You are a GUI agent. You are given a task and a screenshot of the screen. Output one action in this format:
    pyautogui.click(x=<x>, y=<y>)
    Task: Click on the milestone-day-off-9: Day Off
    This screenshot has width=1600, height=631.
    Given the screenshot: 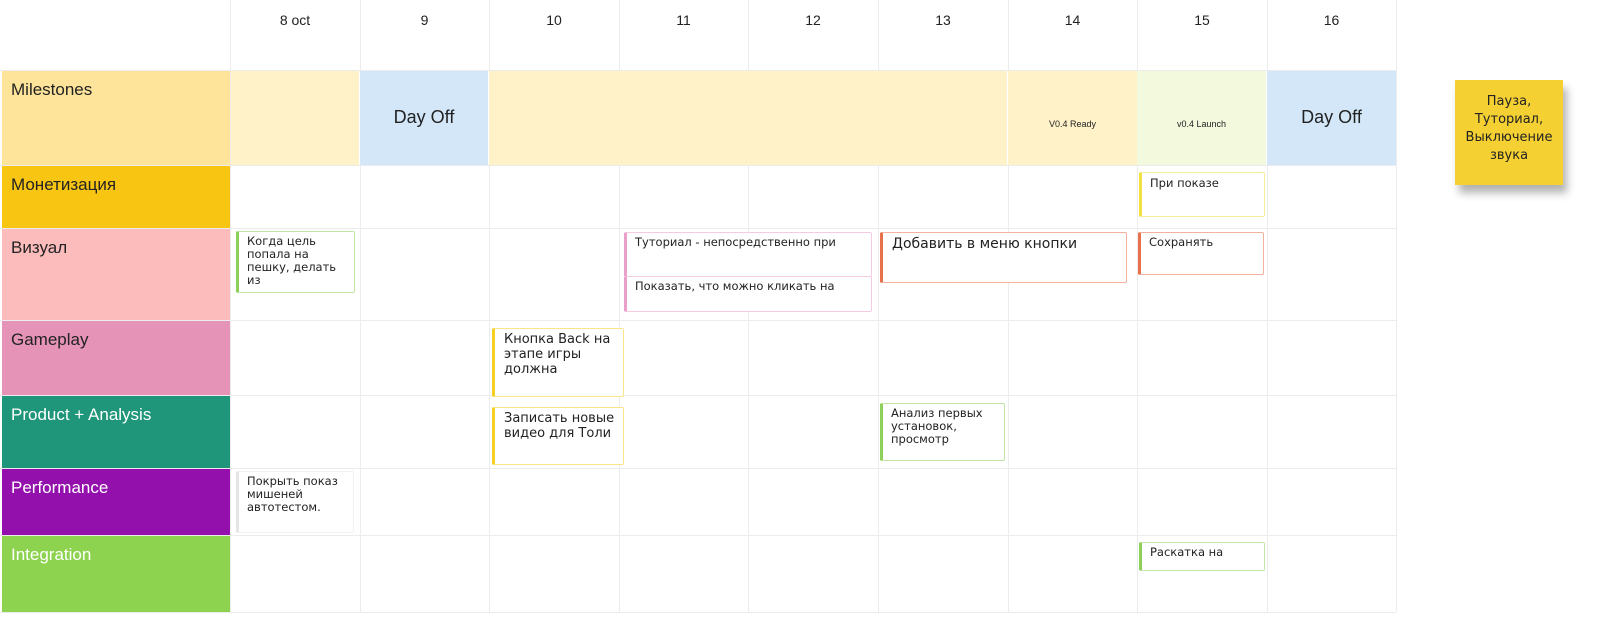 What is the action you would take?
    pyautogui.click(x=424, y=118)
    